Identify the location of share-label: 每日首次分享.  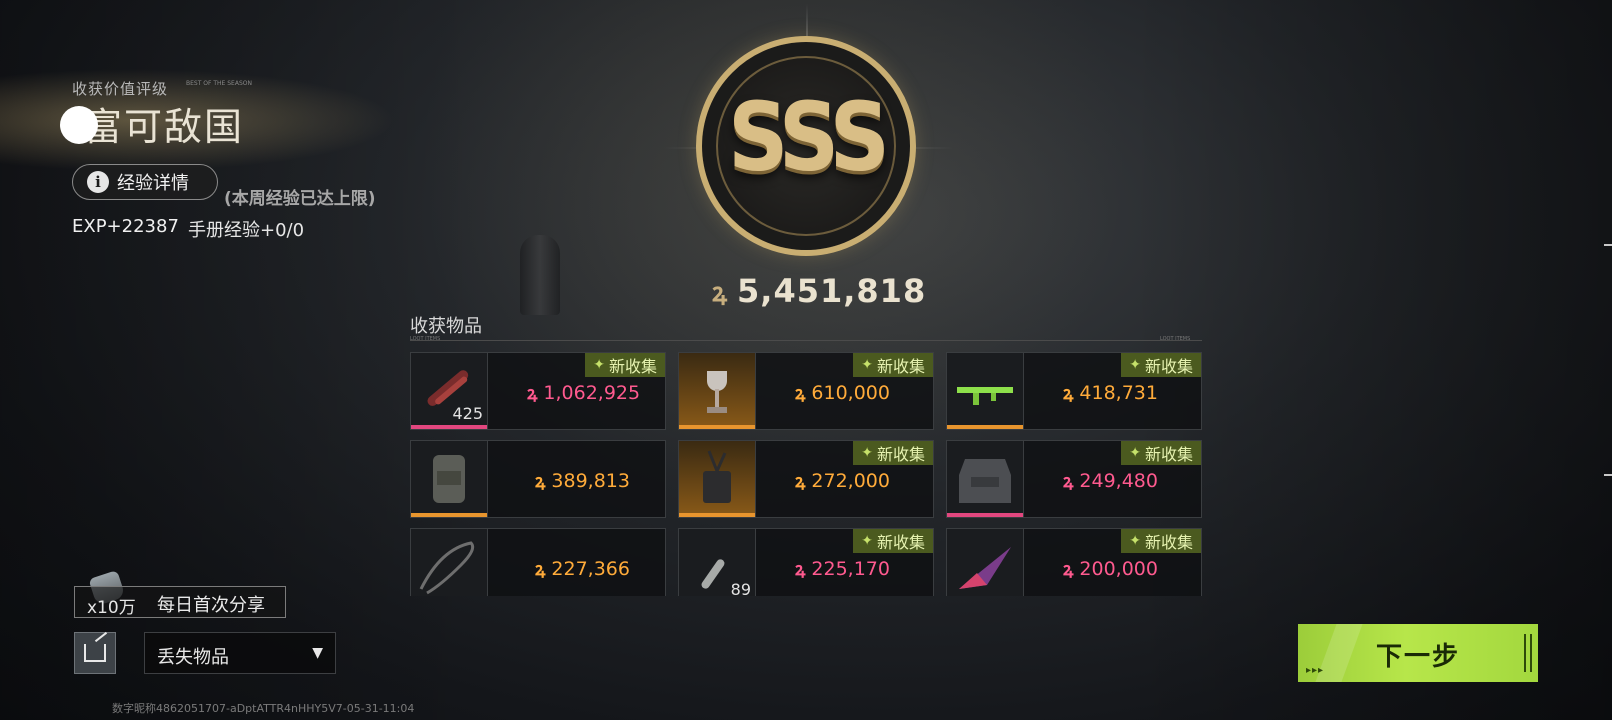
(211, 605).